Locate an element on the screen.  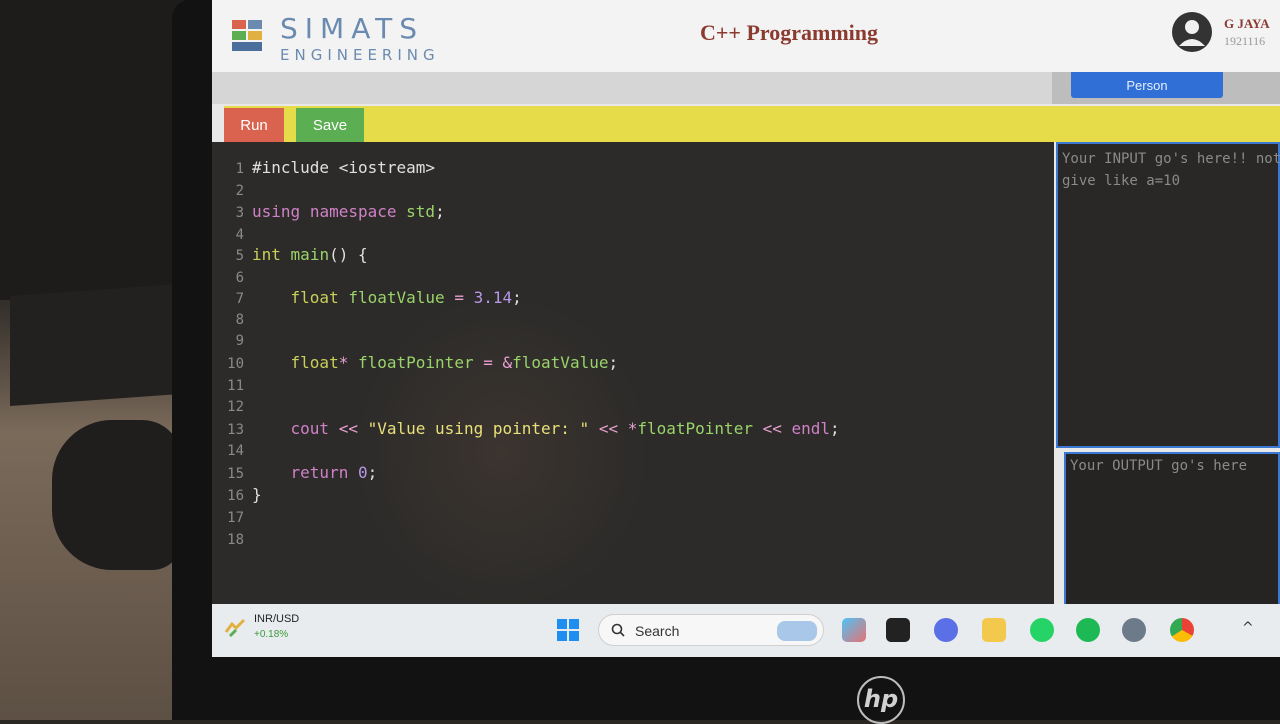
line-code: float* floatPointer = &floatValue; is located at coordinates (454, 362).